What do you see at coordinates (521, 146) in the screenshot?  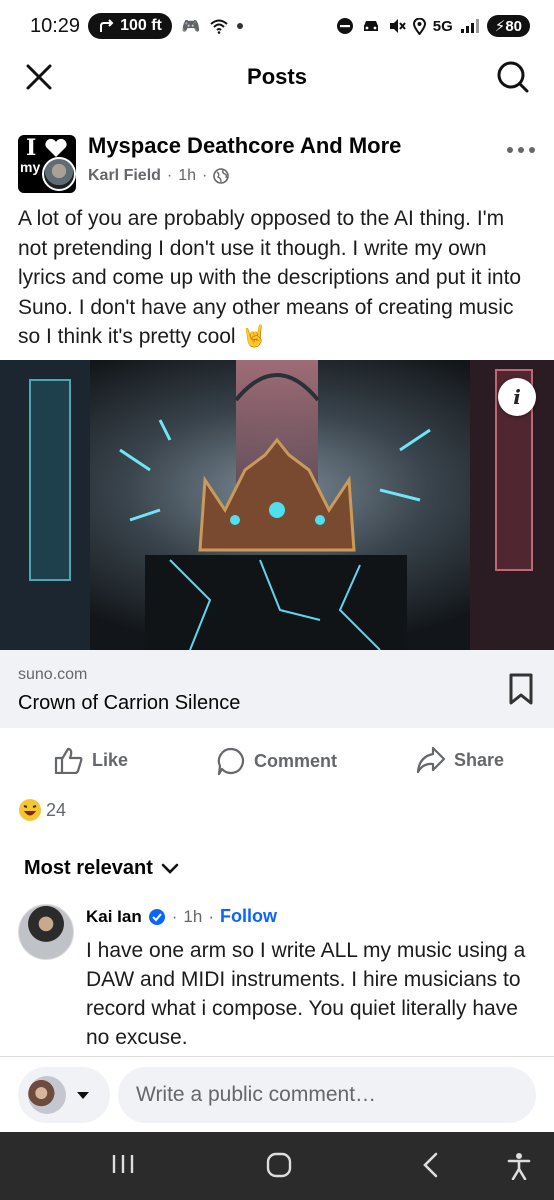 I see `more-options-button` at bounding box center [521, 146].